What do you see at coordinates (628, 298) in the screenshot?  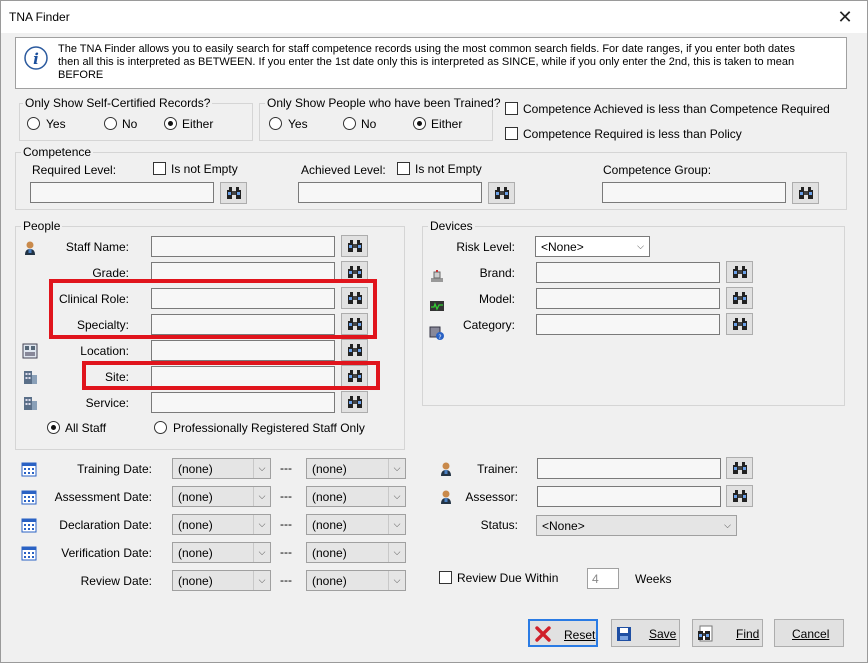 I see `model-input` at bounding box center [628, 298].